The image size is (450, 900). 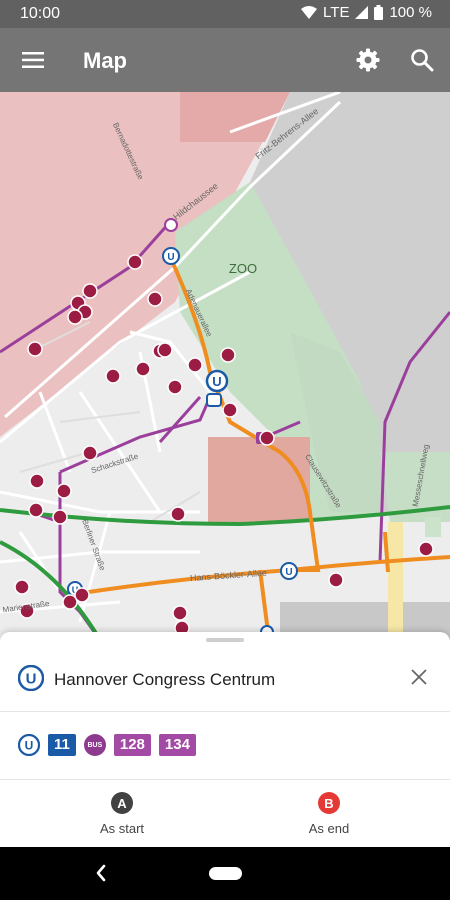 I want to click on as-start-label: As start, so click(x=122, y=828).